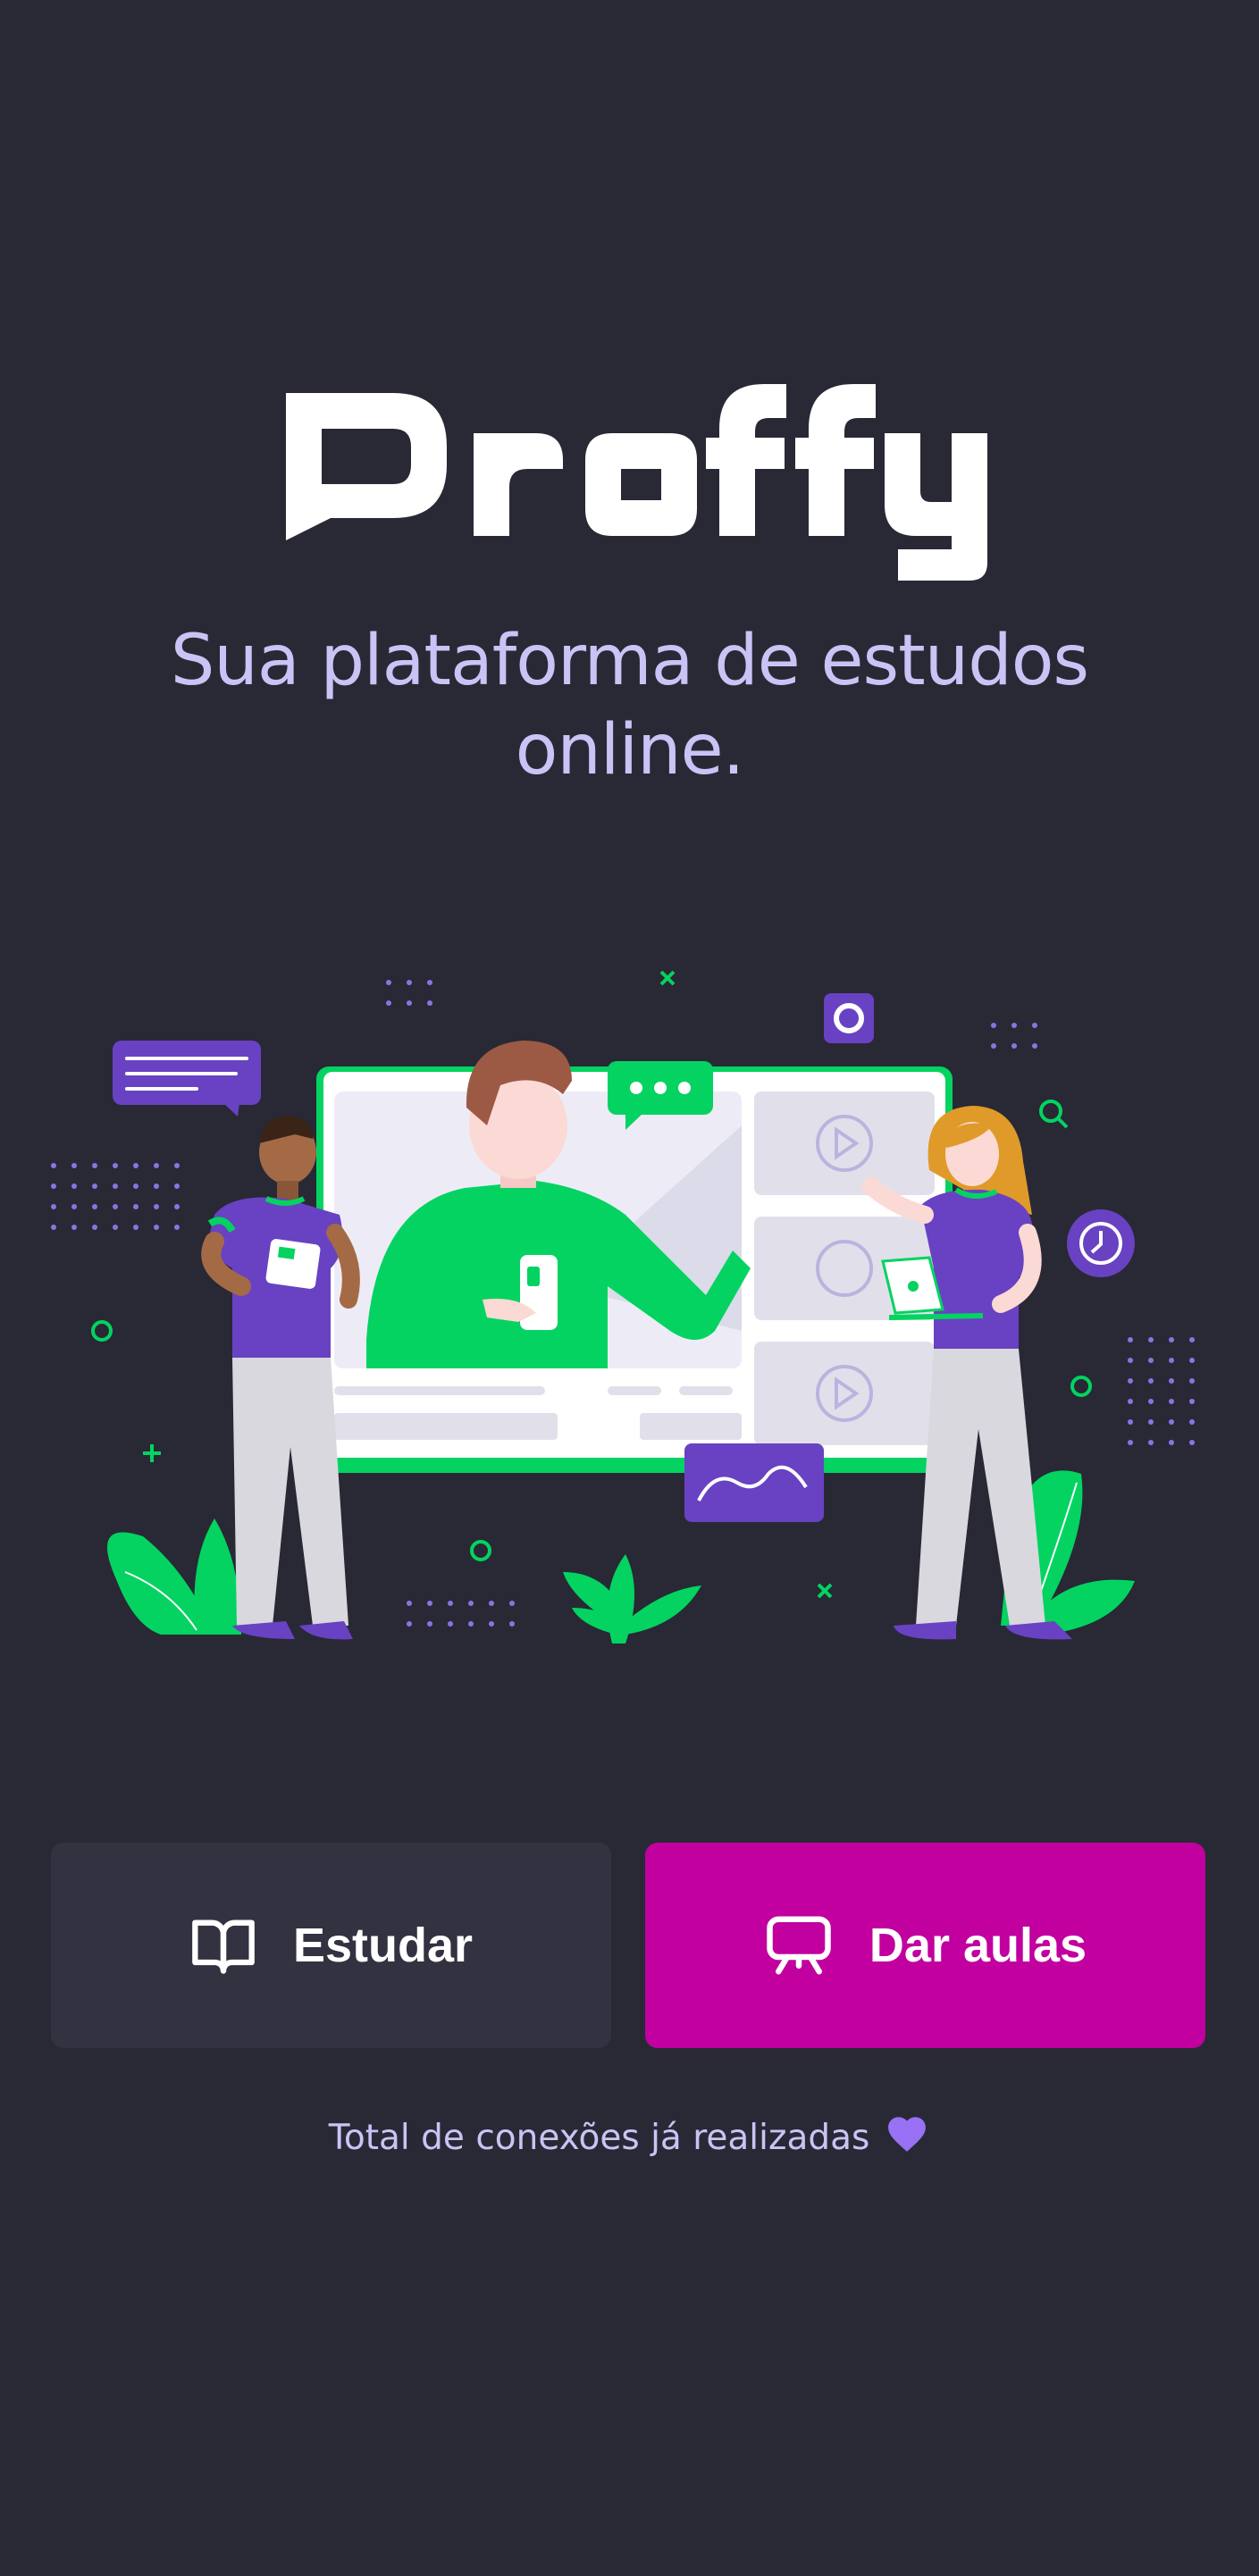 The image size is (1259, 2576). Describe the element at coordinates (383, 1946) in the screenshot. I see `study-button-label: Estudar` at that location.